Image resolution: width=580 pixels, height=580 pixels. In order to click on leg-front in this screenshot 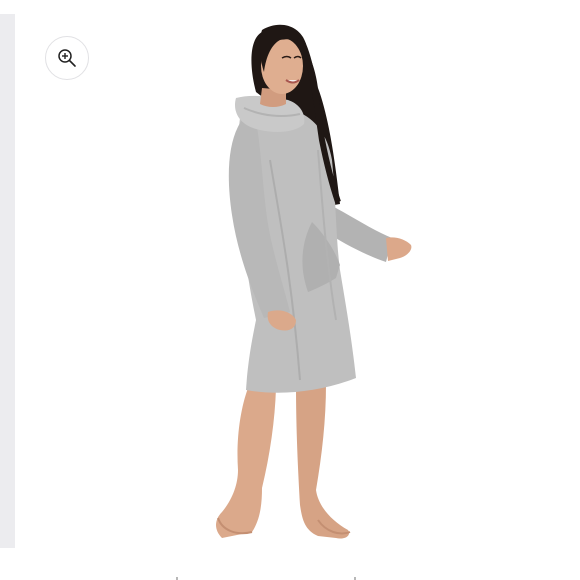, I will do `click(246, 463)`.